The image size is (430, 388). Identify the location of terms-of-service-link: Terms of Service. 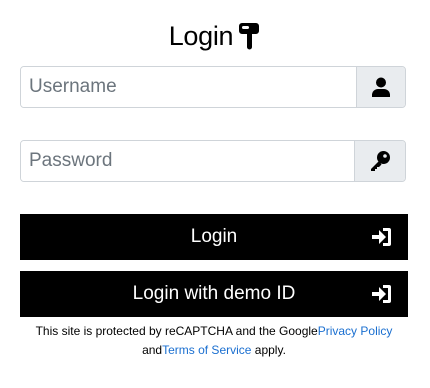
(206, 350).